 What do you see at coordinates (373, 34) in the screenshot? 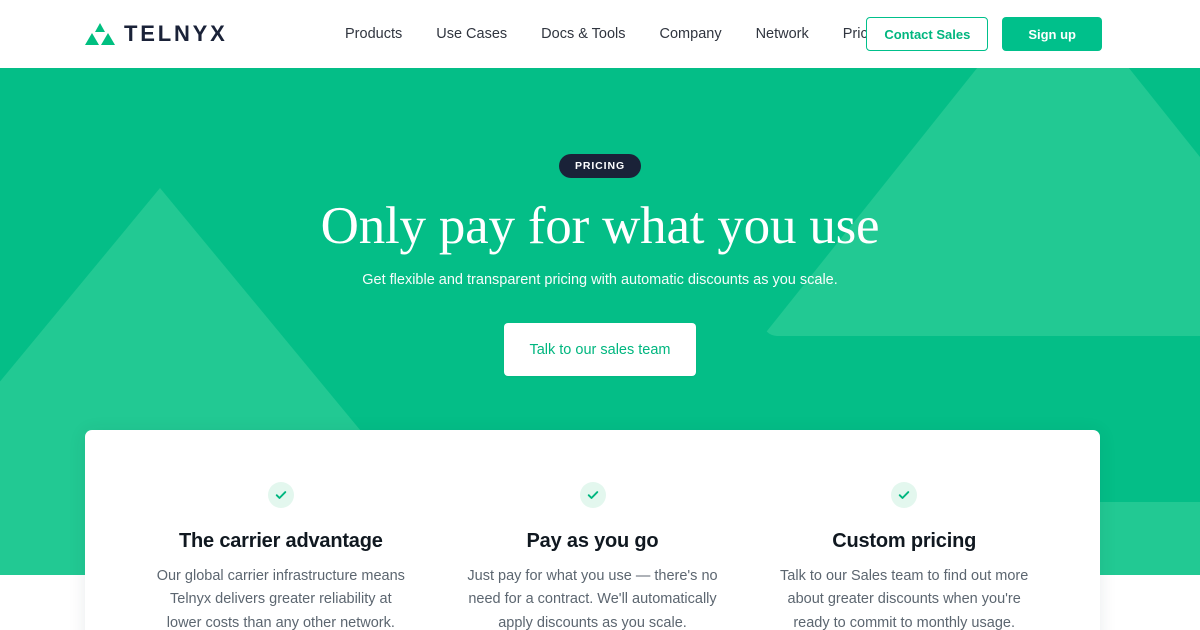
I see `nav-item-products: Products` at bounding box center [373, 34].